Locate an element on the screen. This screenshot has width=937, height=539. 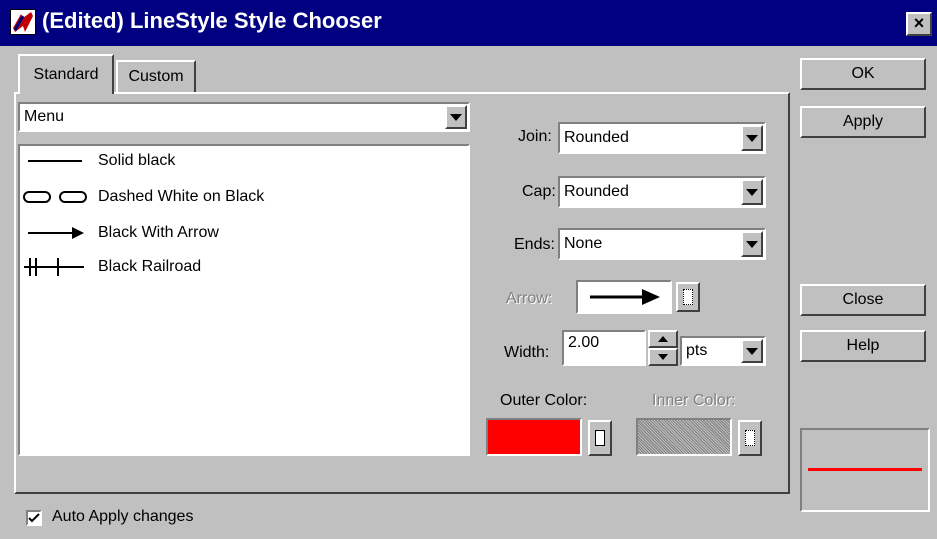
close-button: Close is located at coordinates (863, 300).